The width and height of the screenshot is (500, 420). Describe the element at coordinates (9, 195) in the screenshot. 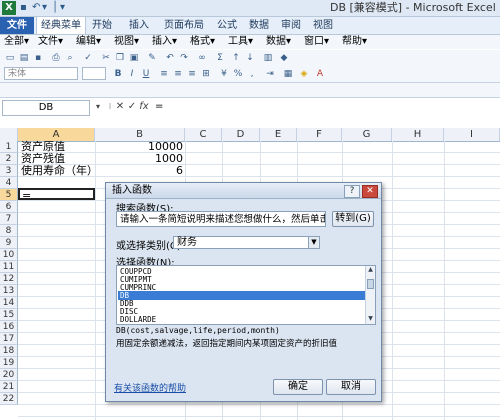

I see `row-header: 5` at that location.